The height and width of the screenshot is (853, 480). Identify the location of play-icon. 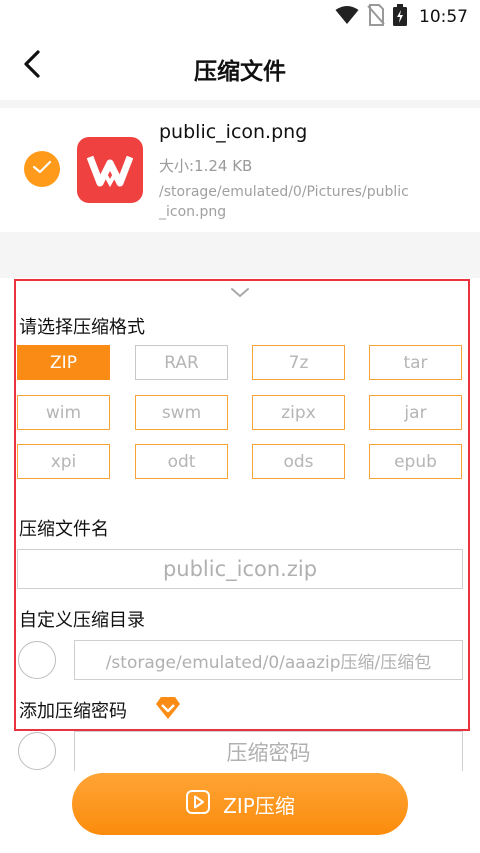
(198, 804).